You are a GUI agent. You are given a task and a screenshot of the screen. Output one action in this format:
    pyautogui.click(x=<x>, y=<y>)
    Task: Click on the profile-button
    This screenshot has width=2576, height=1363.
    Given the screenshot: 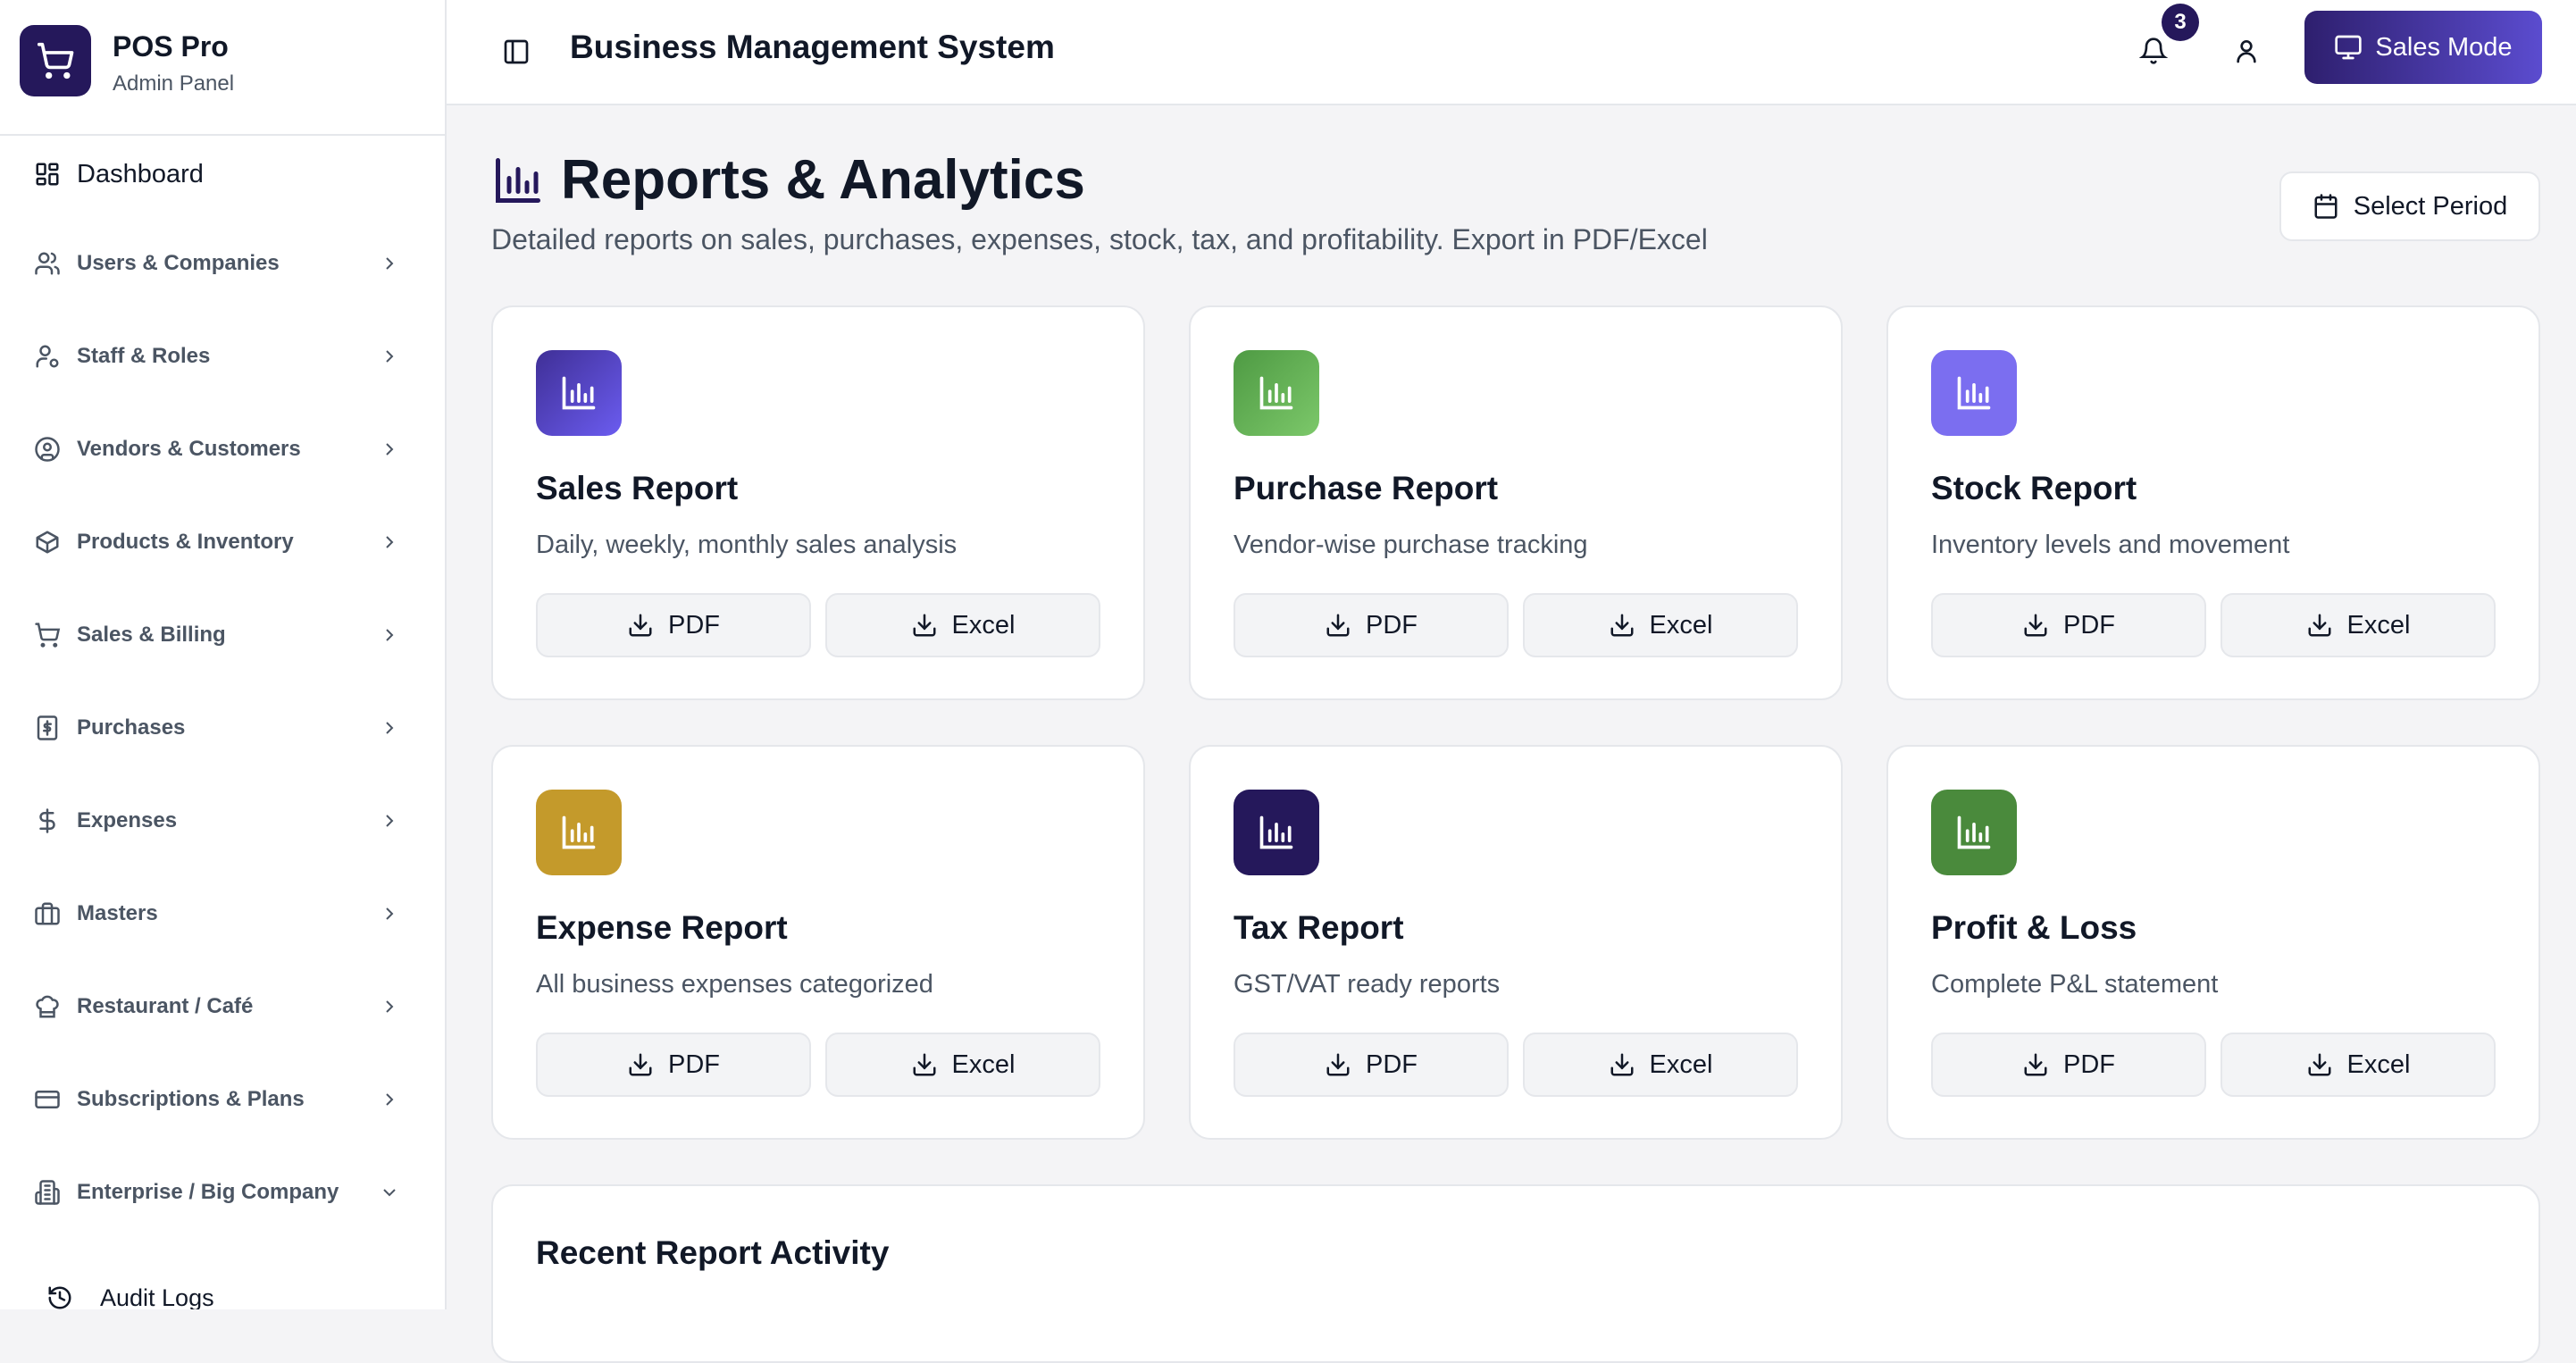 What is the action you would take?
    pyautogui.click(x=2247, y=51)
    